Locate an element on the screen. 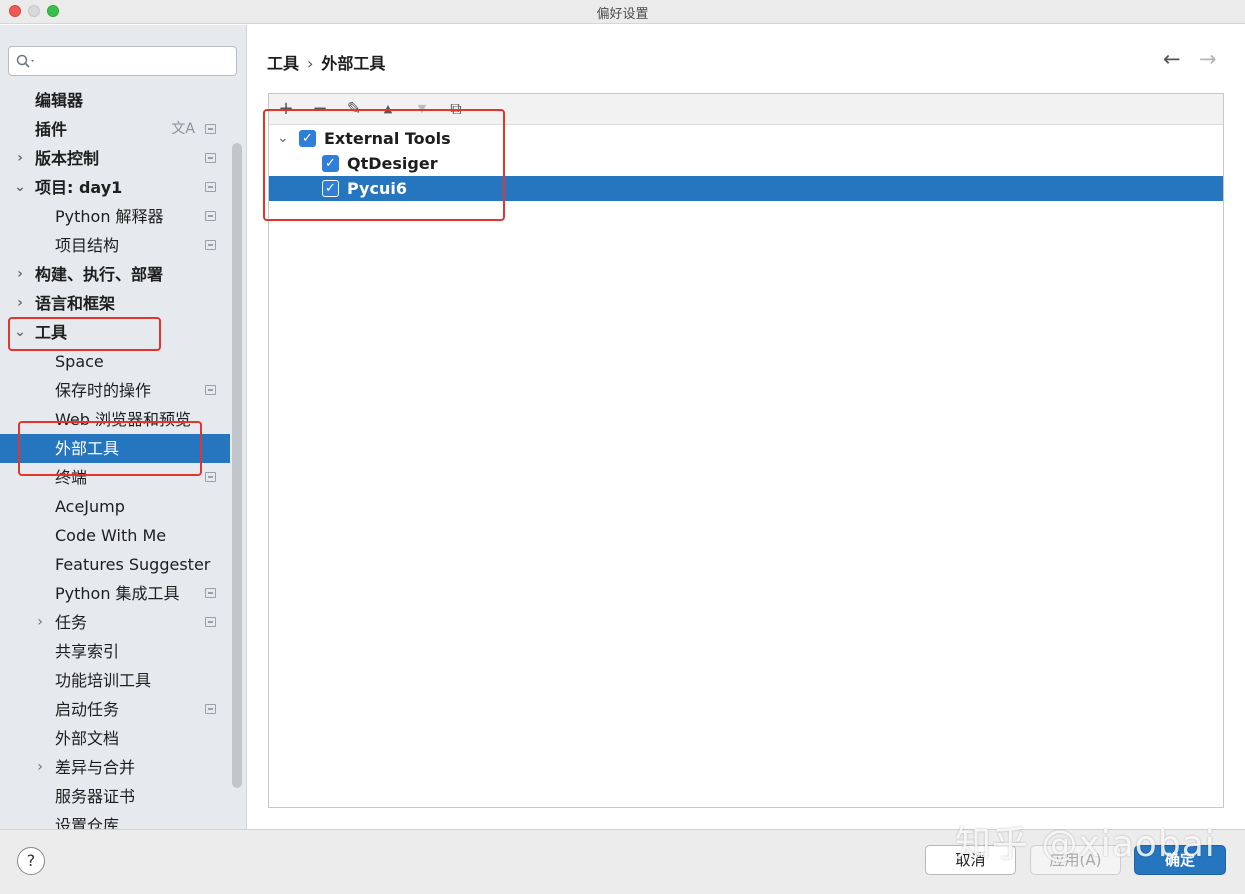 The image size is (1245, 894). sidebar-item: 项目结构 is located at coordinates (115, 245).